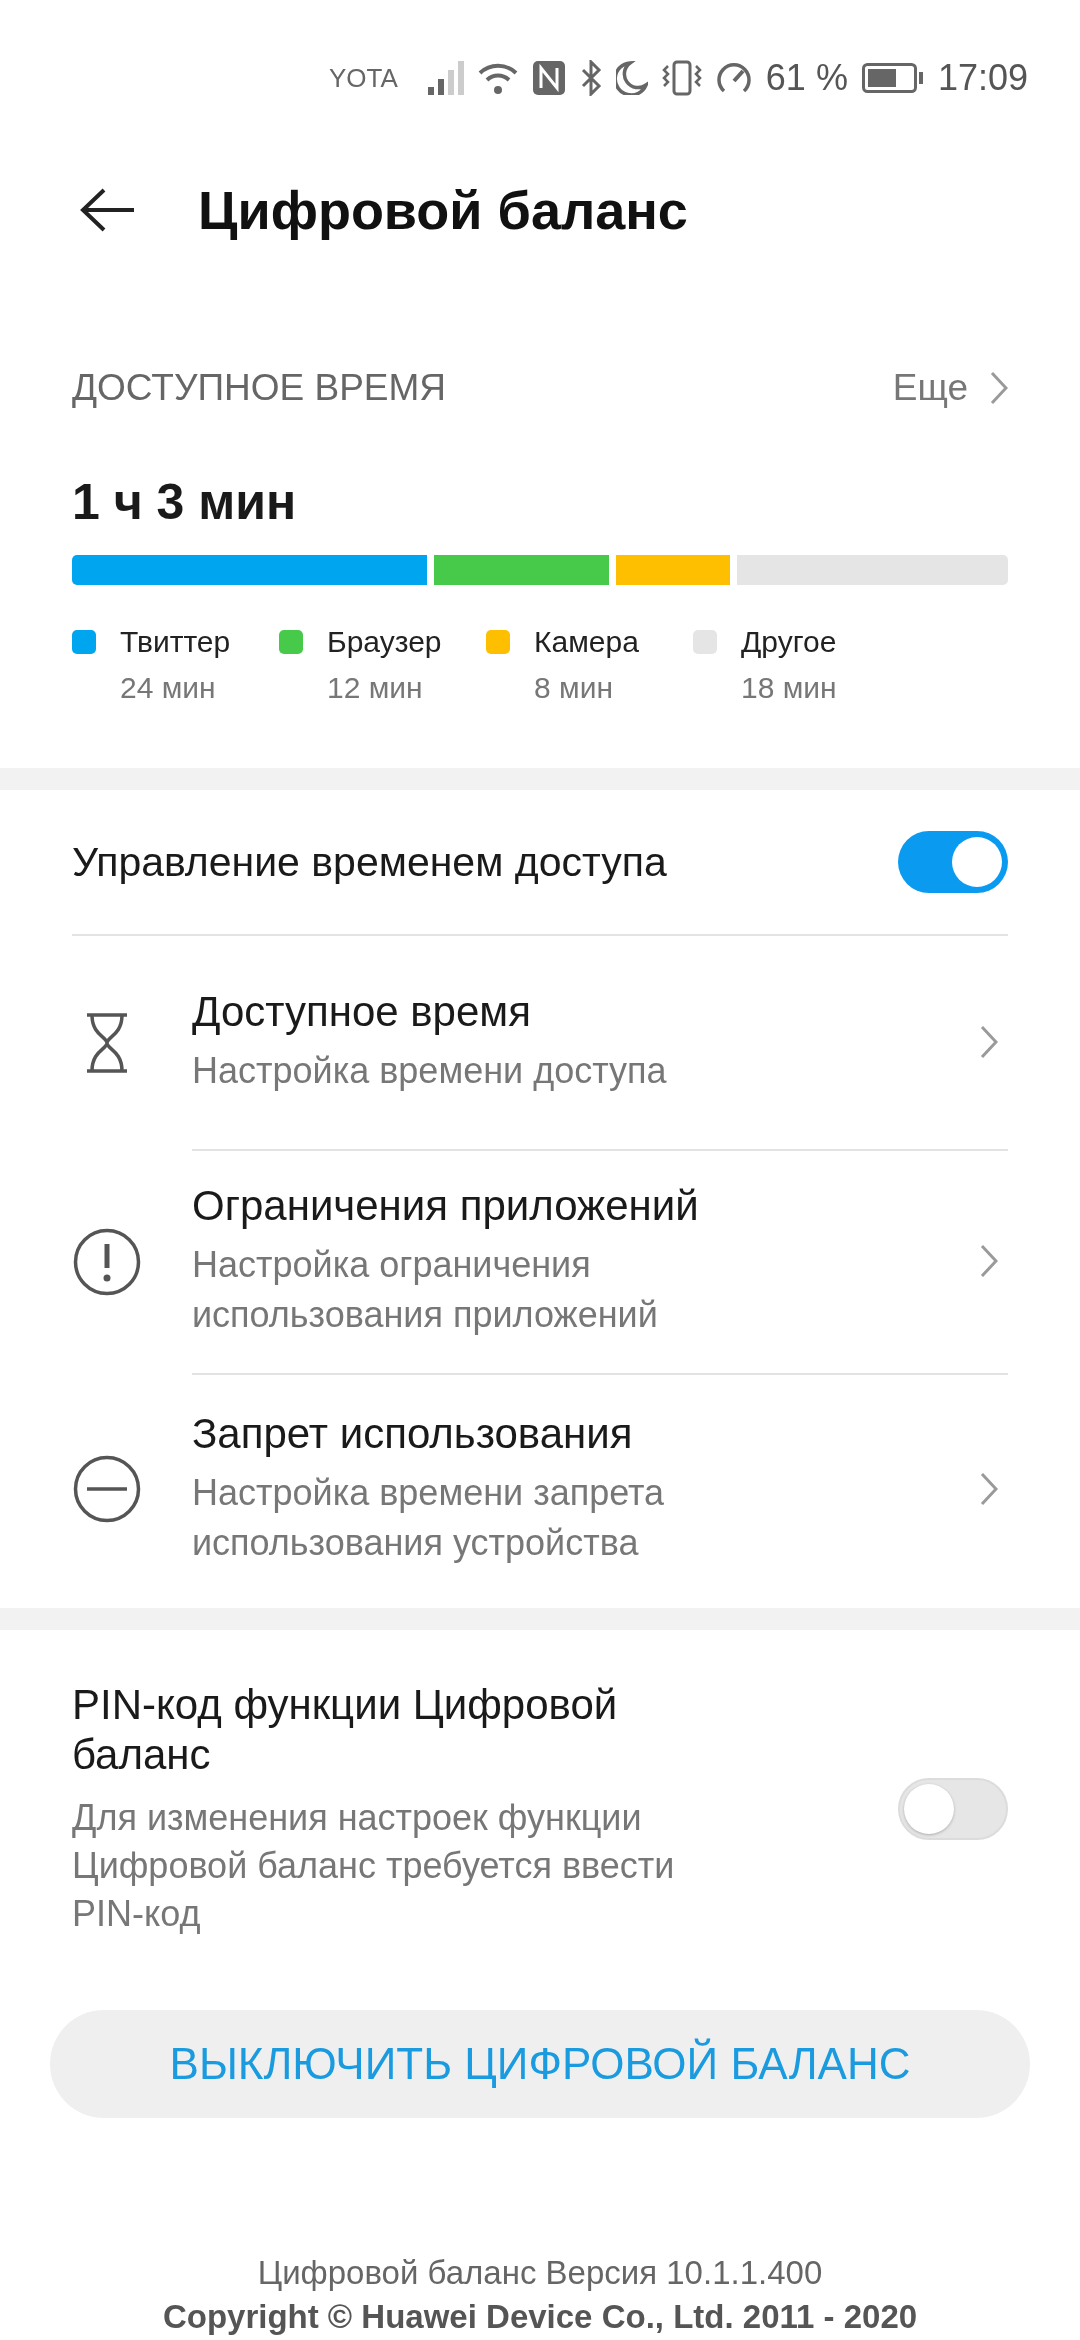 Image resolution: width=1080 pixels, height=2340 pixels. I want to click on hourglass-icon, so click(107, 1043).